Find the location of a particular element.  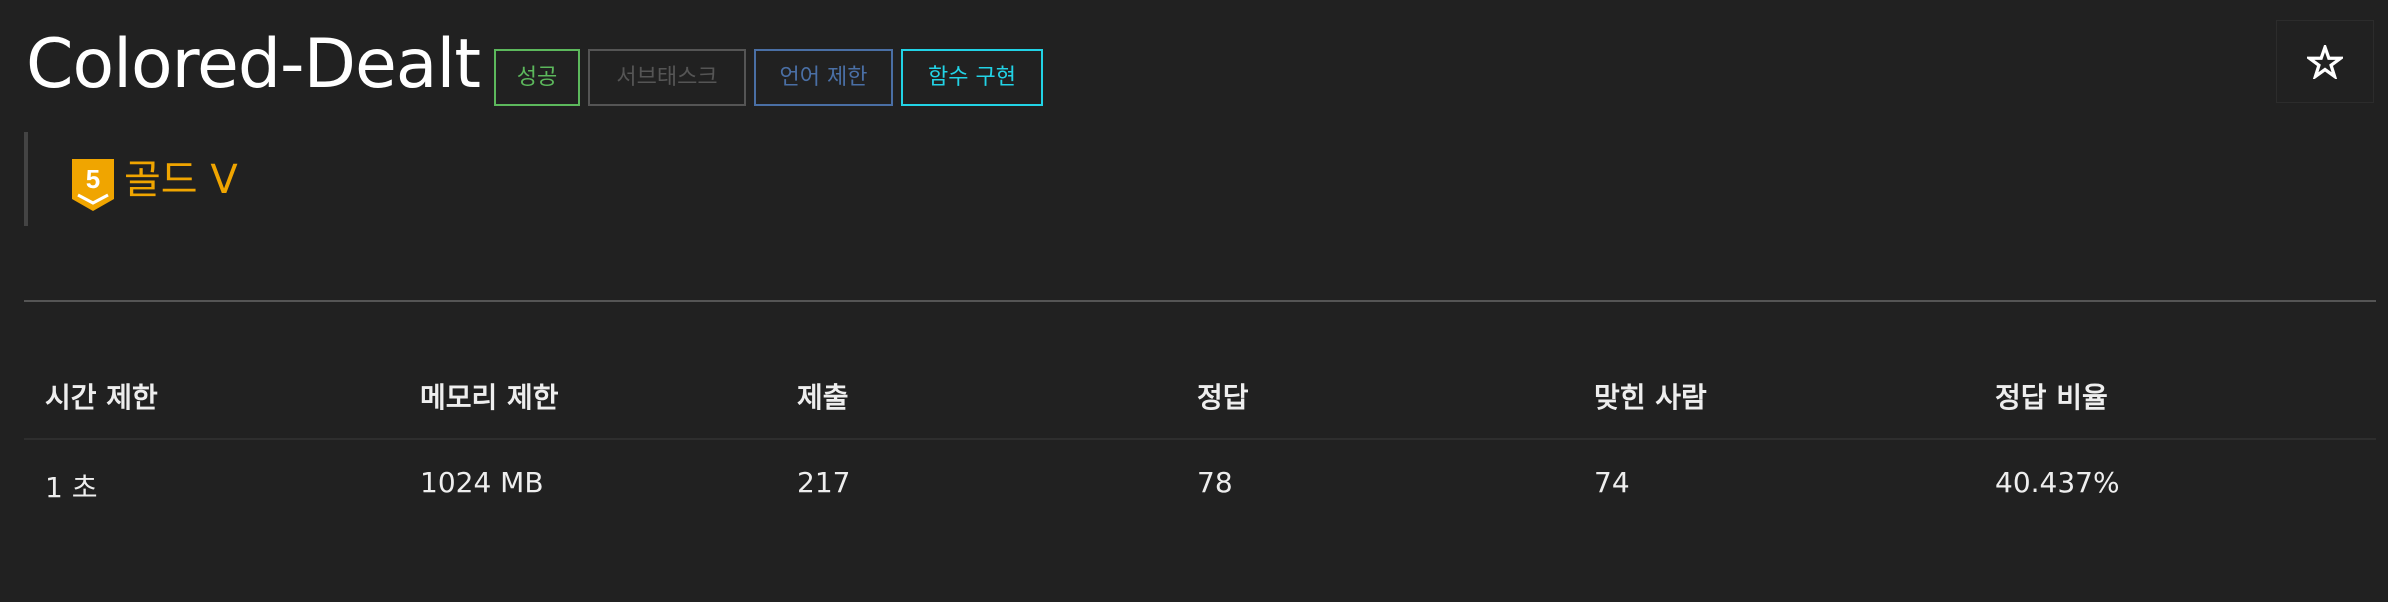

header-memory-limit: 메모리 제한 is located at coordinates (489, 397).